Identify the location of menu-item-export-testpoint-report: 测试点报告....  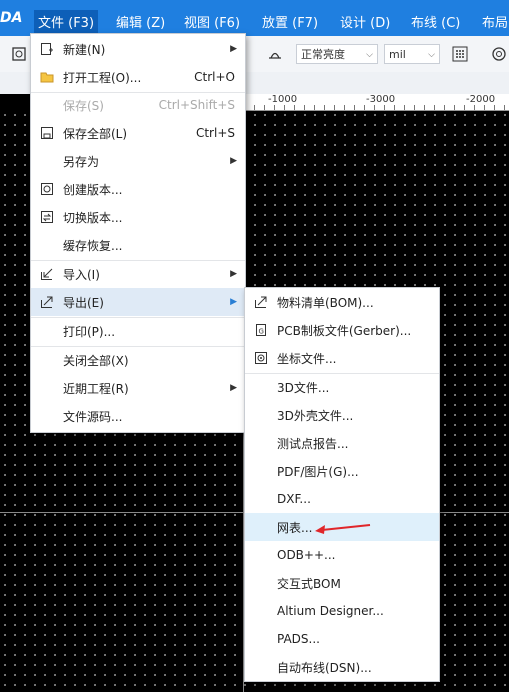
(342, 443).